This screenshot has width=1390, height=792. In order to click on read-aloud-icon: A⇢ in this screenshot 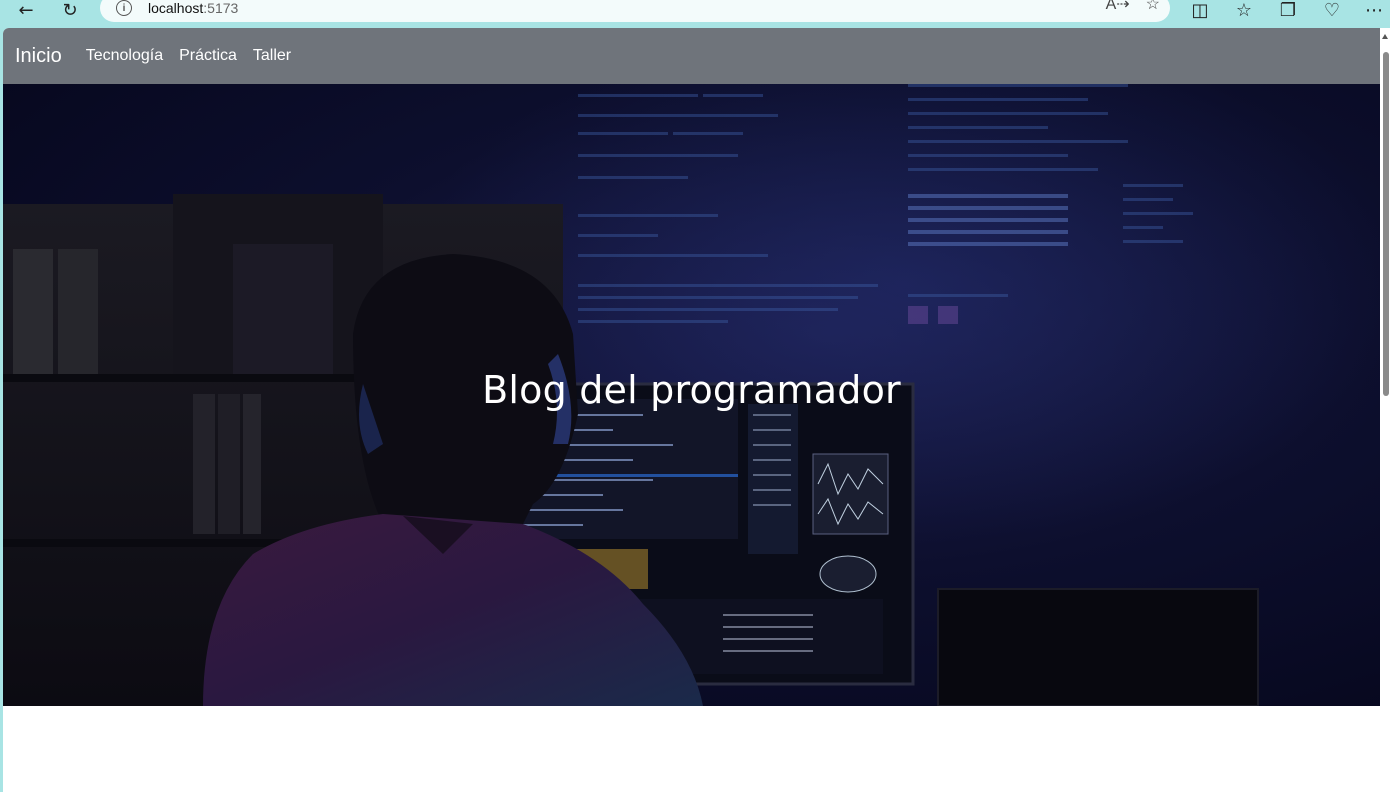, I will do `click(1118, 7)`.